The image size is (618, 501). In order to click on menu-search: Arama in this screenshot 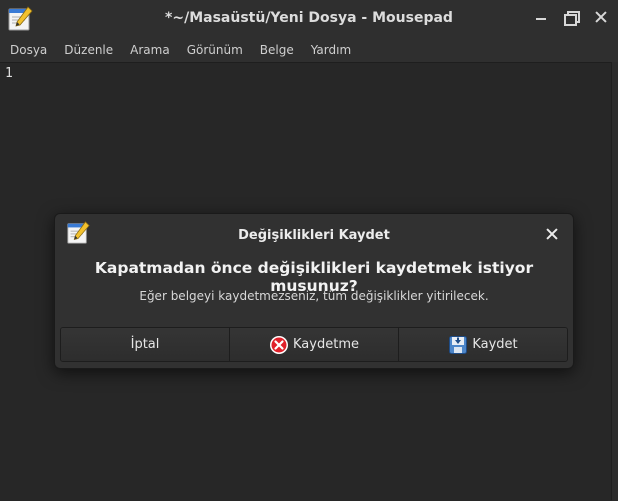, I will do `click(148, 50)`.